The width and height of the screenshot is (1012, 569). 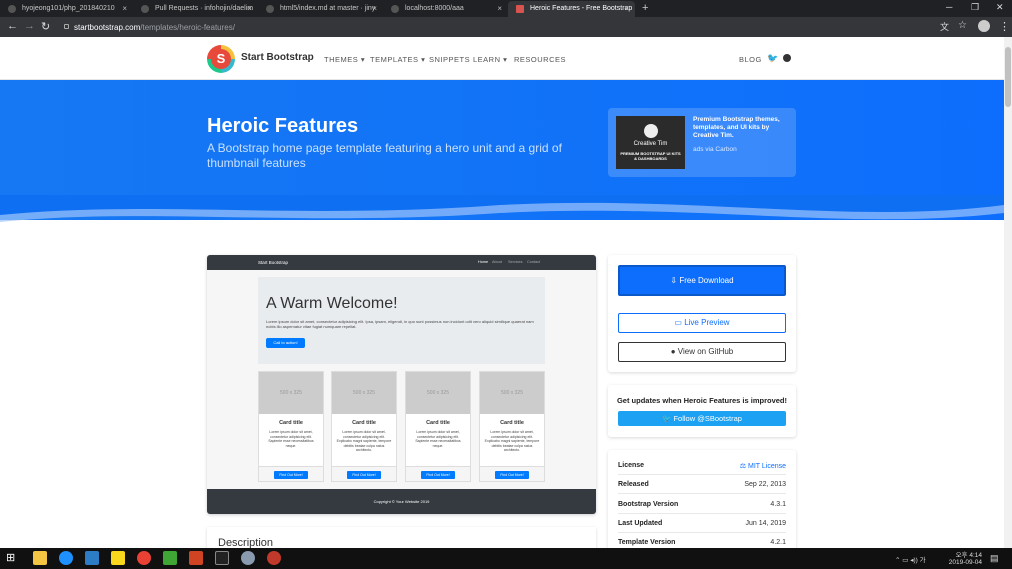 I want to click on notification-icon: ▤, so click(x=994, y=558).